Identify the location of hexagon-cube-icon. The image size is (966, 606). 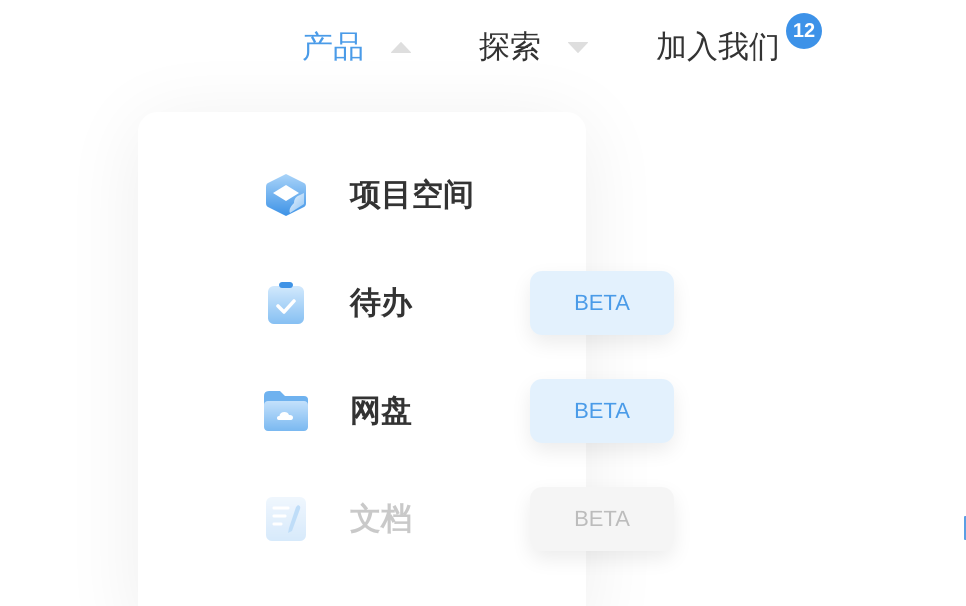
(286, 195).